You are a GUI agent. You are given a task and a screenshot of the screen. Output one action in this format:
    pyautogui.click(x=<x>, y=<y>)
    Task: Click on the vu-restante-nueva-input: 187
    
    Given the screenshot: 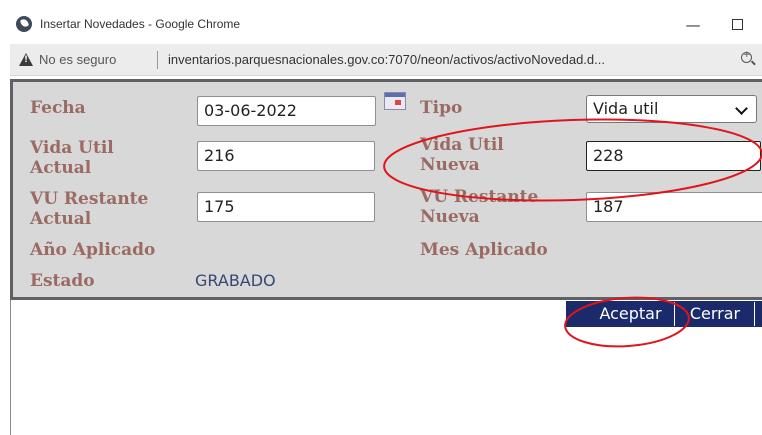 What is the action you would take?
    pyautogui.click(x=674, y=207)
    